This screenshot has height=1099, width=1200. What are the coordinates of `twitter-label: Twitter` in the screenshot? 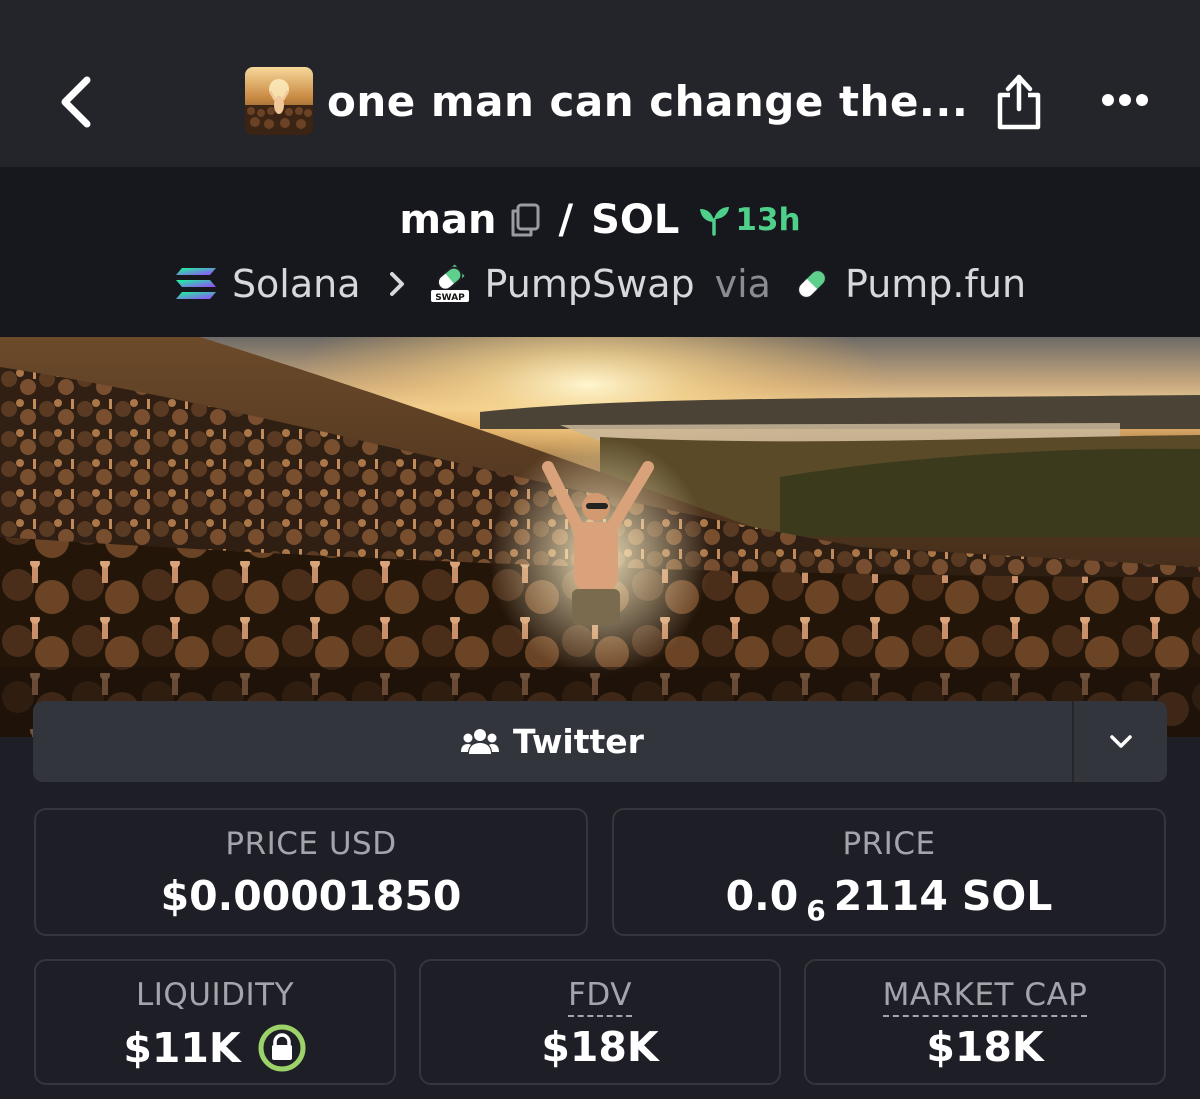 It's located at (578, 741).